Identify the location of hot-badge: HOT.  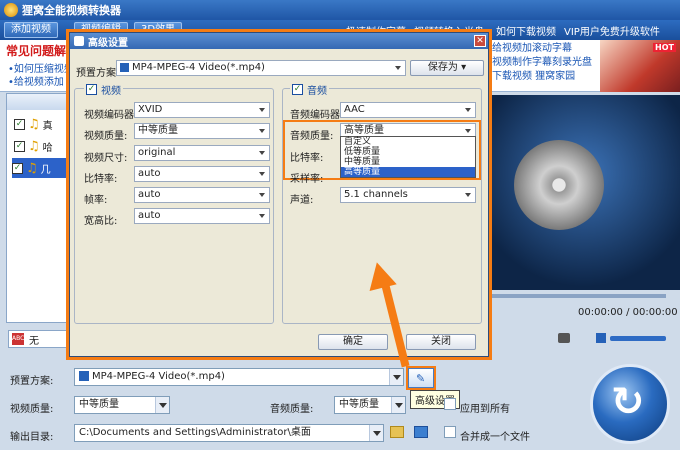
(664, 47).